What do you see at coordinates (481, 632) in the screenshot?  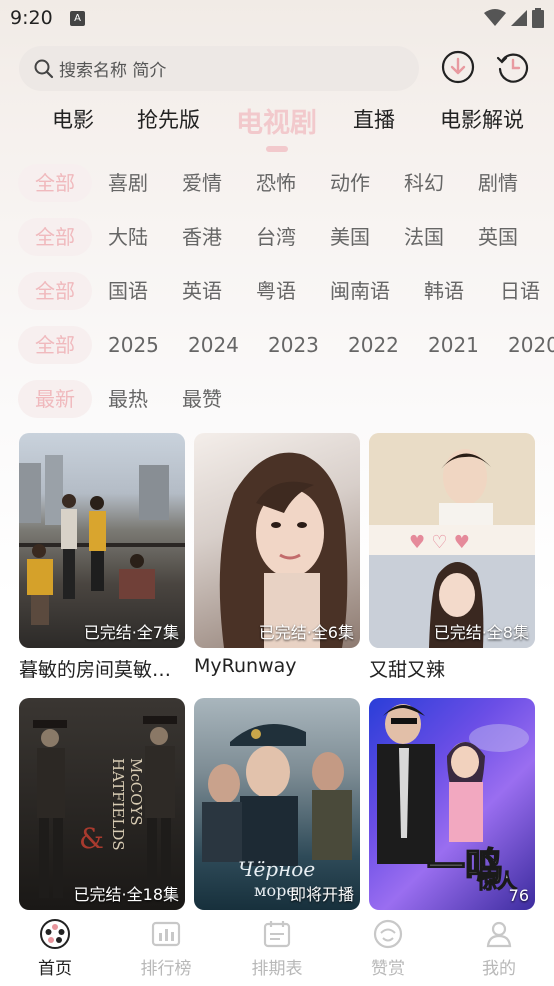 I see `episode-status: 已完结·全8集` at bounding box center [481, 632].